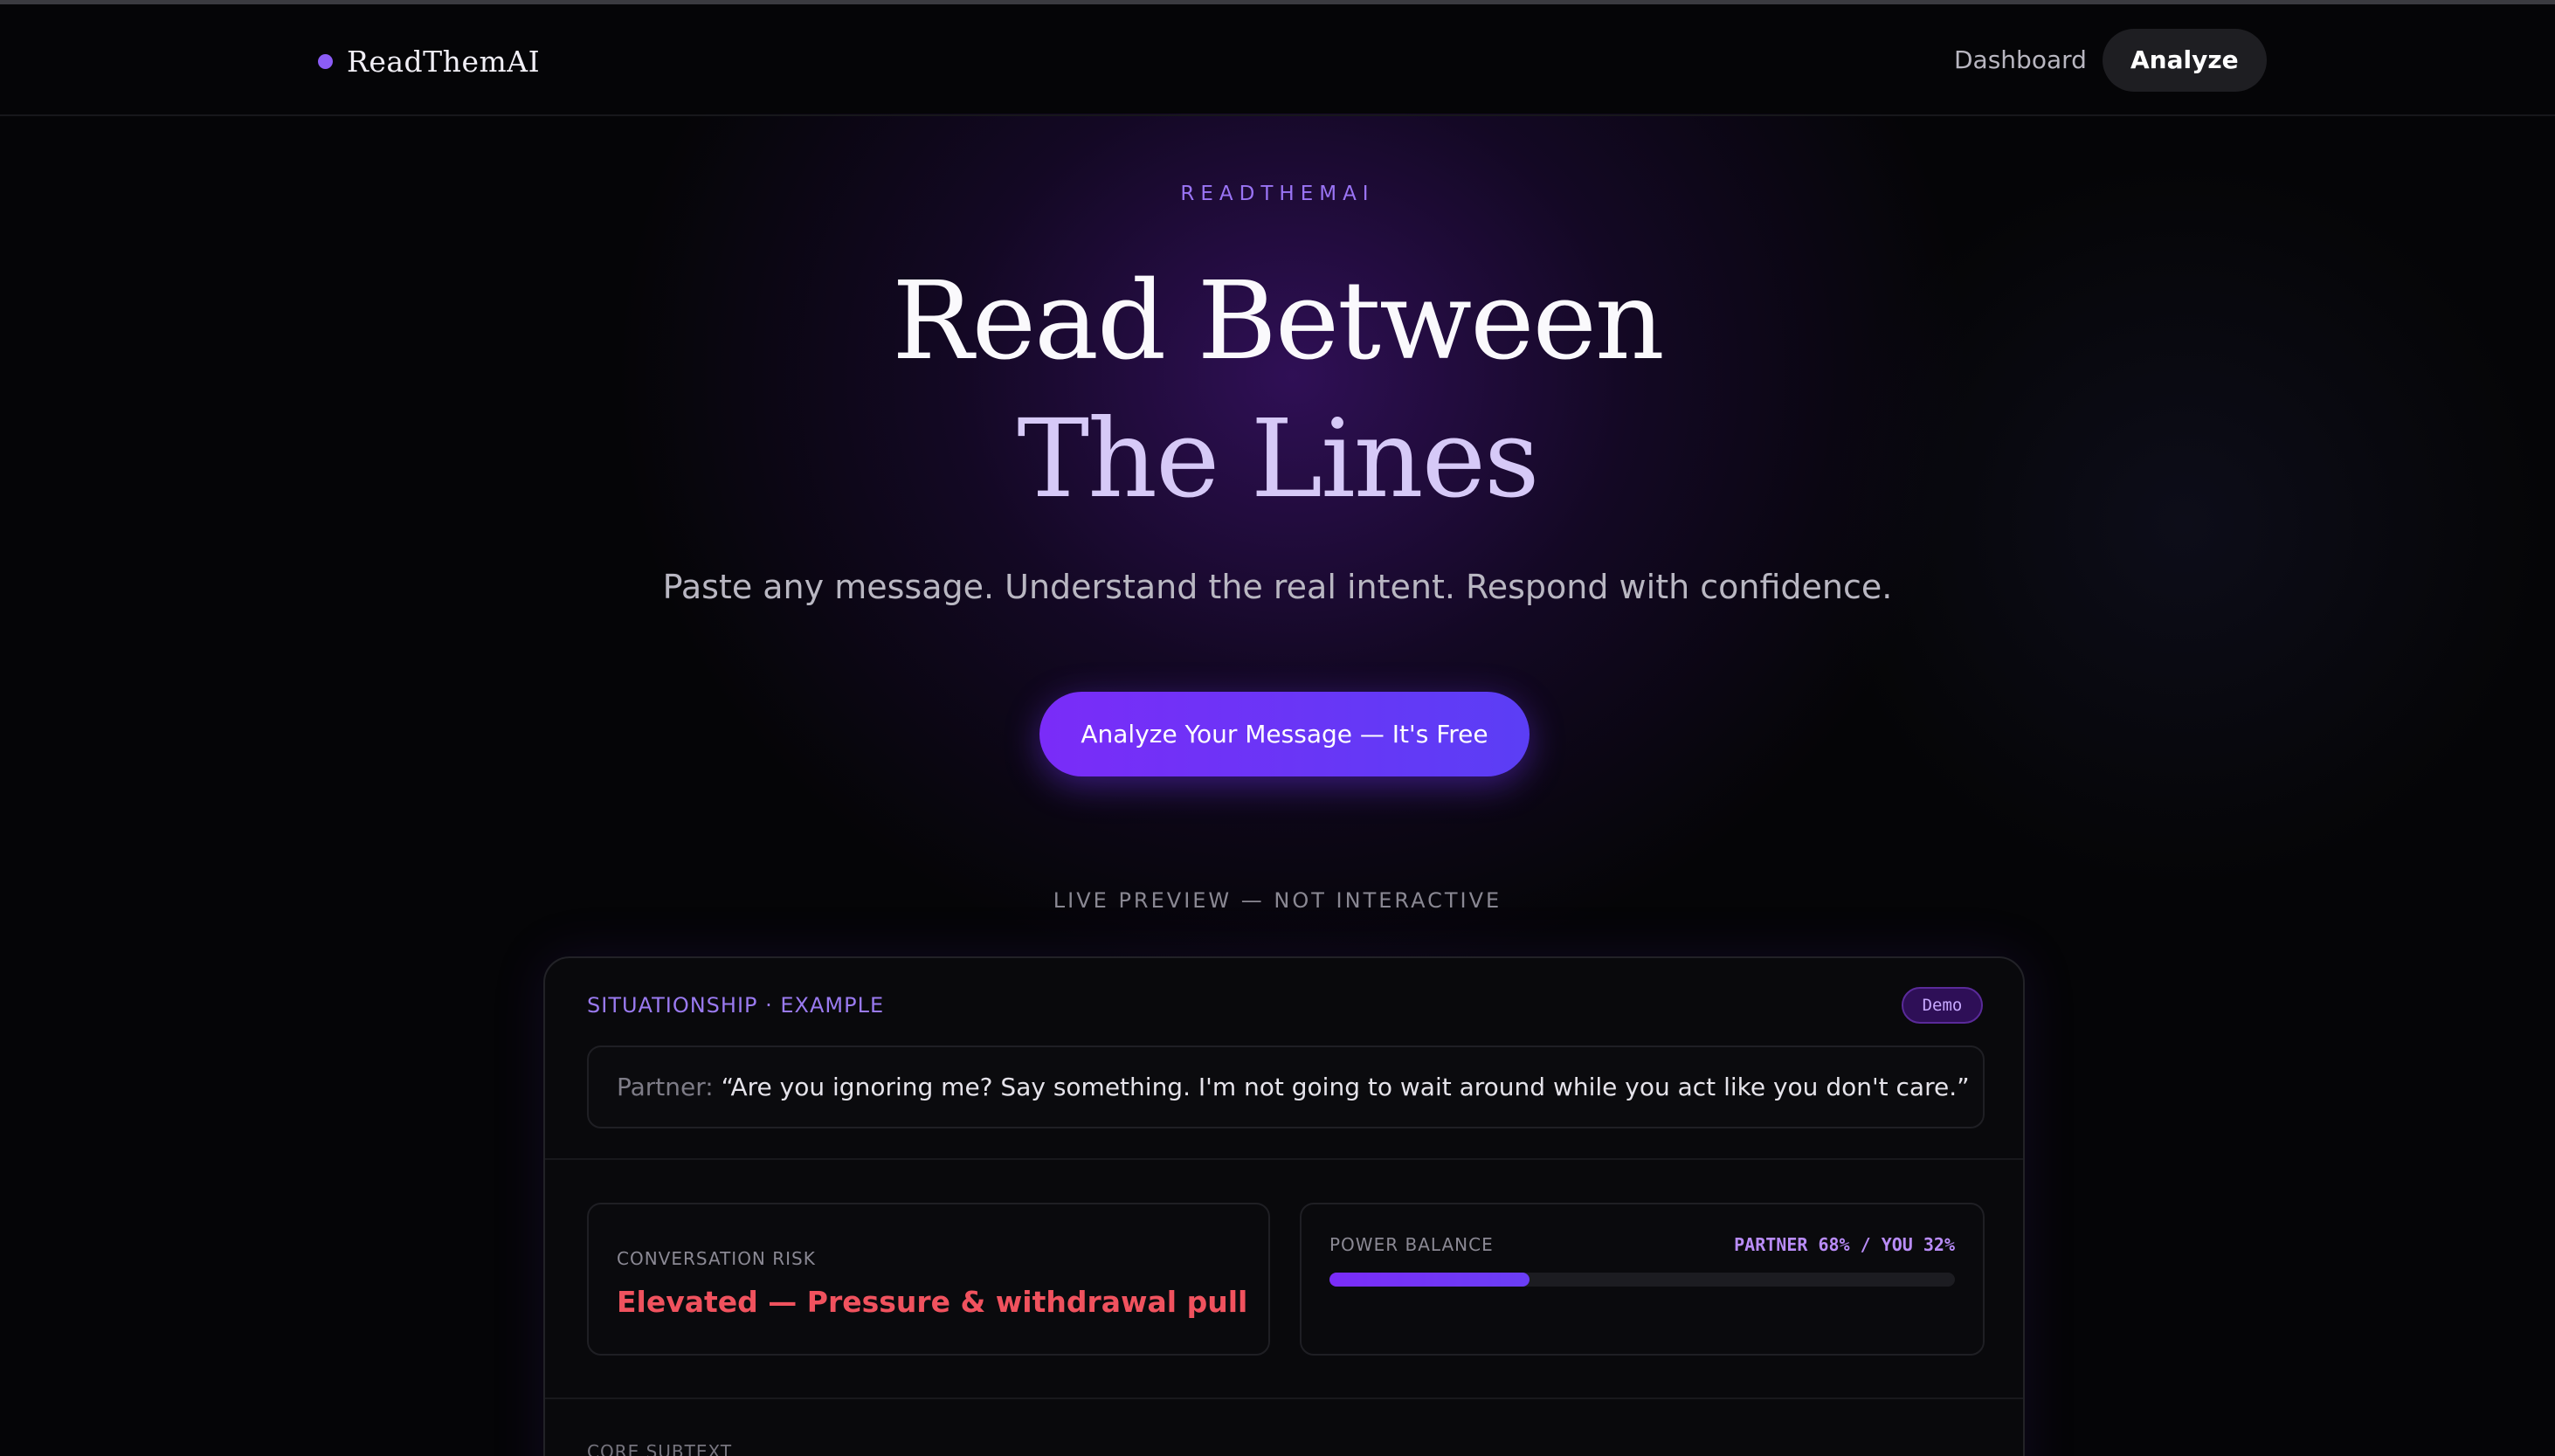 This screenshot has height=1456, width=2555. I want to click on hero-headline-line1: Read Between, so click(1279, 321).